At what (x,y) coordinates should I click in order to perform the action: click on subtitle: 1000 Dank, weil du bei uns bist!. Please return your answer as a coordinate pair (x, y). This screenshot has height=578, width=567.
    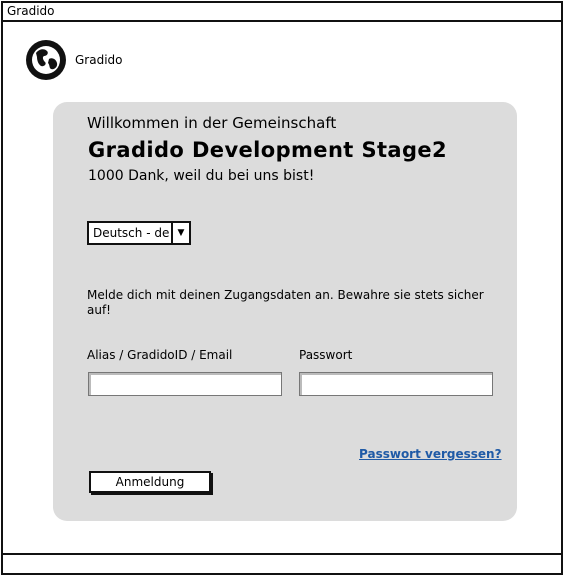
    Looking at the image, I should click on (201, 176).